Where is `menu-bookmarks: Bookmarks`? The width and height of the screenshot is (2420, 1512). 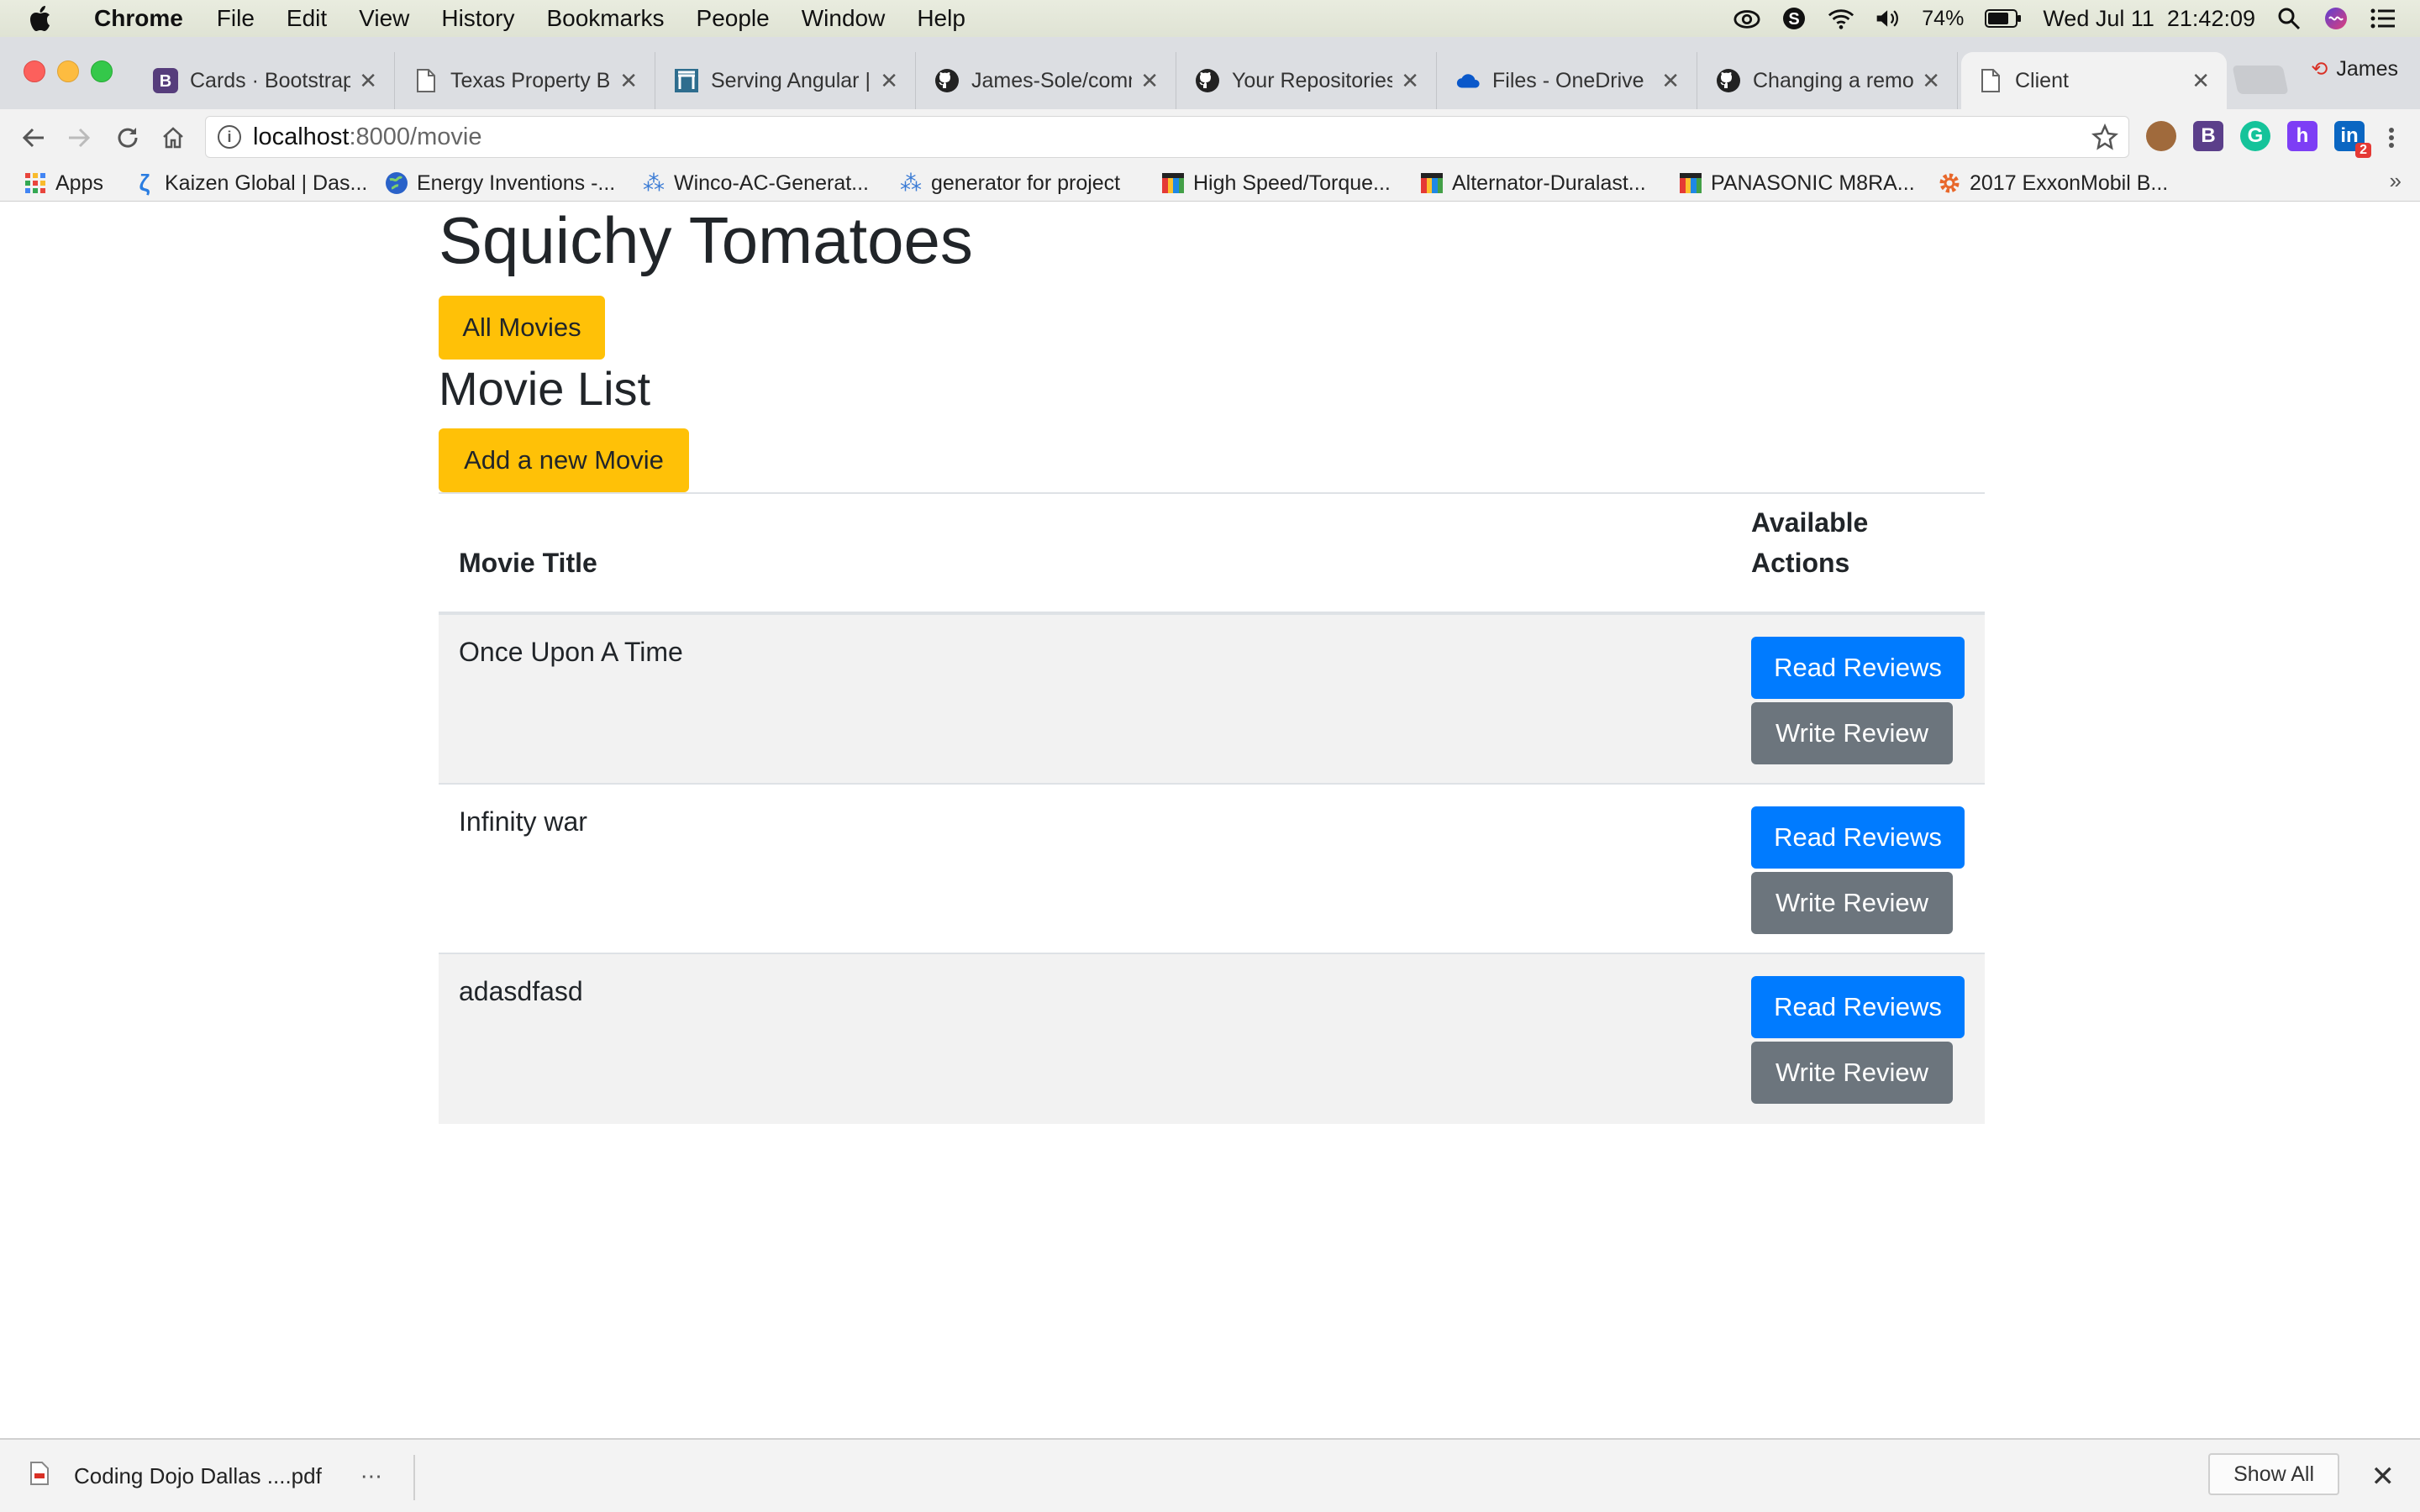
menu-bookmarks: Bookmarks is located at coordinates (605, 18).